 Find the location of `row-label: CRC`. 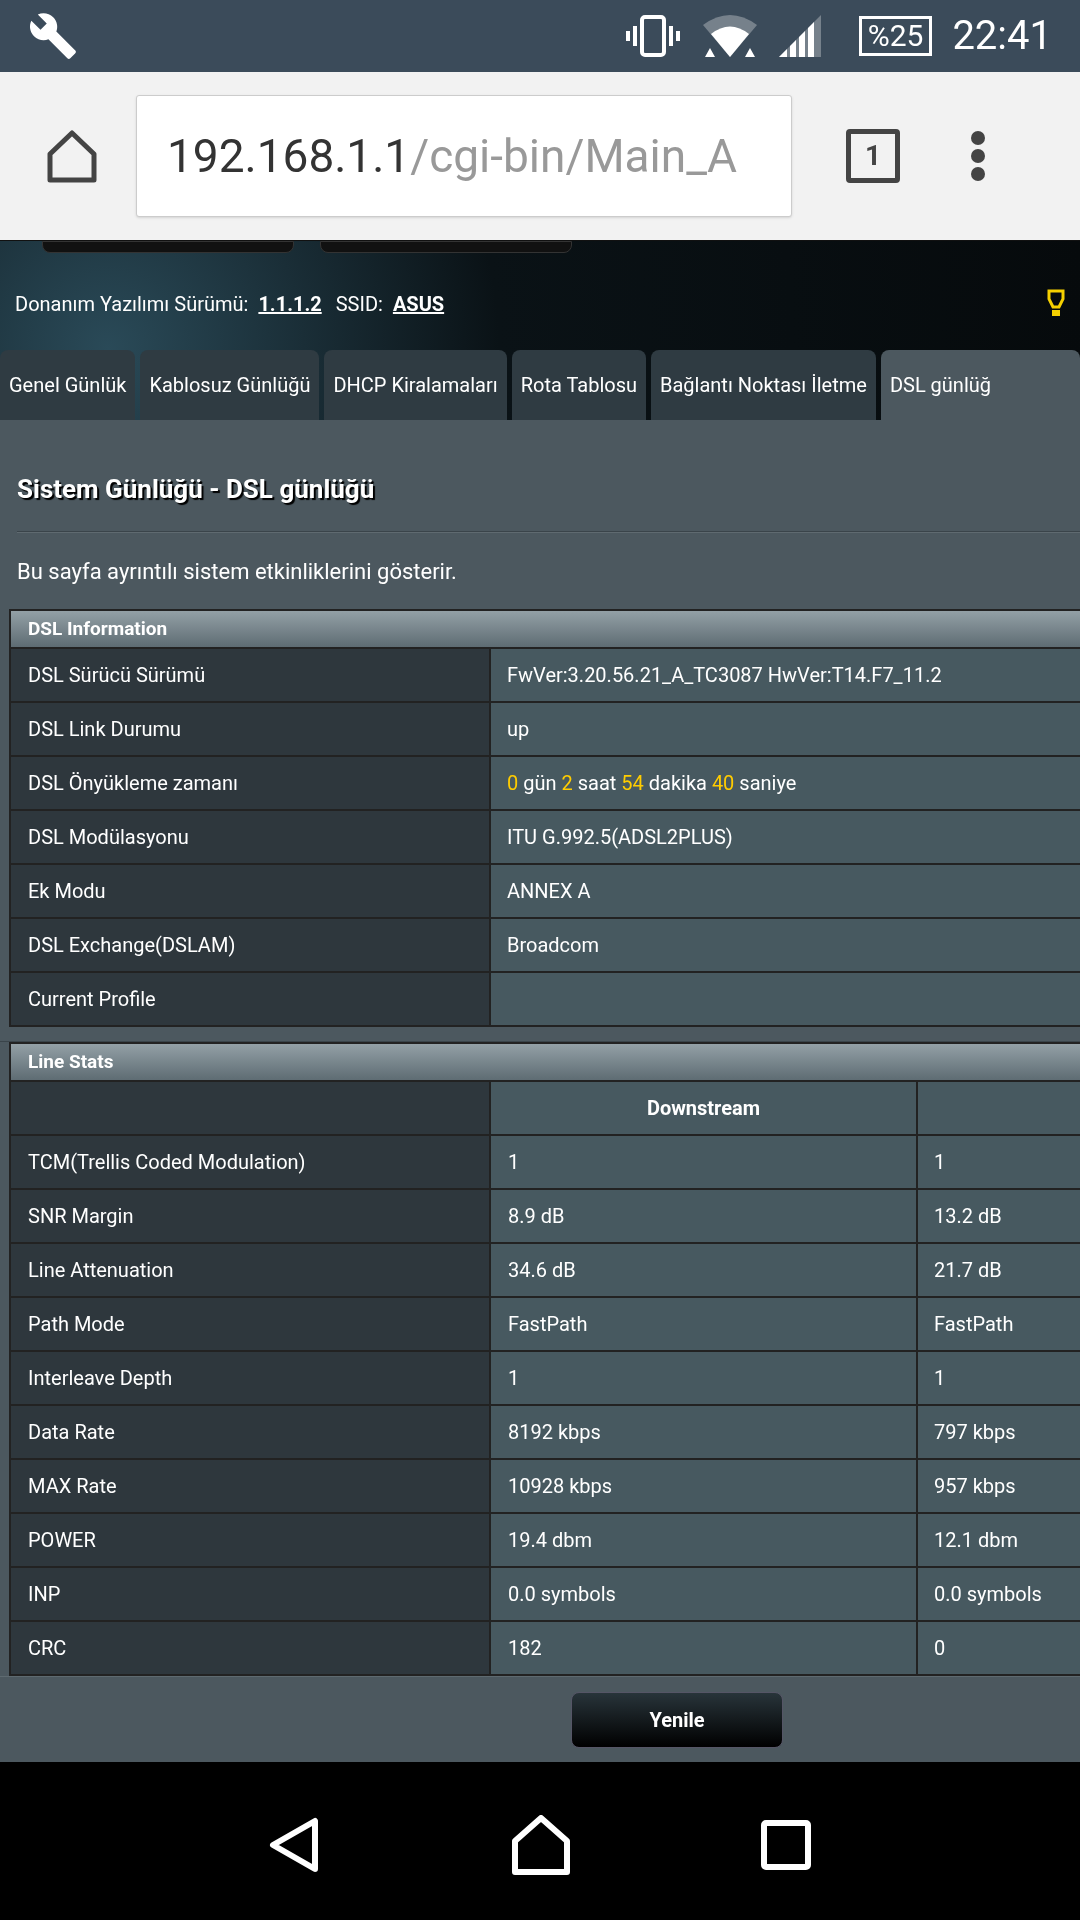

row-label: CRC is located at coordinates (251, 1648).